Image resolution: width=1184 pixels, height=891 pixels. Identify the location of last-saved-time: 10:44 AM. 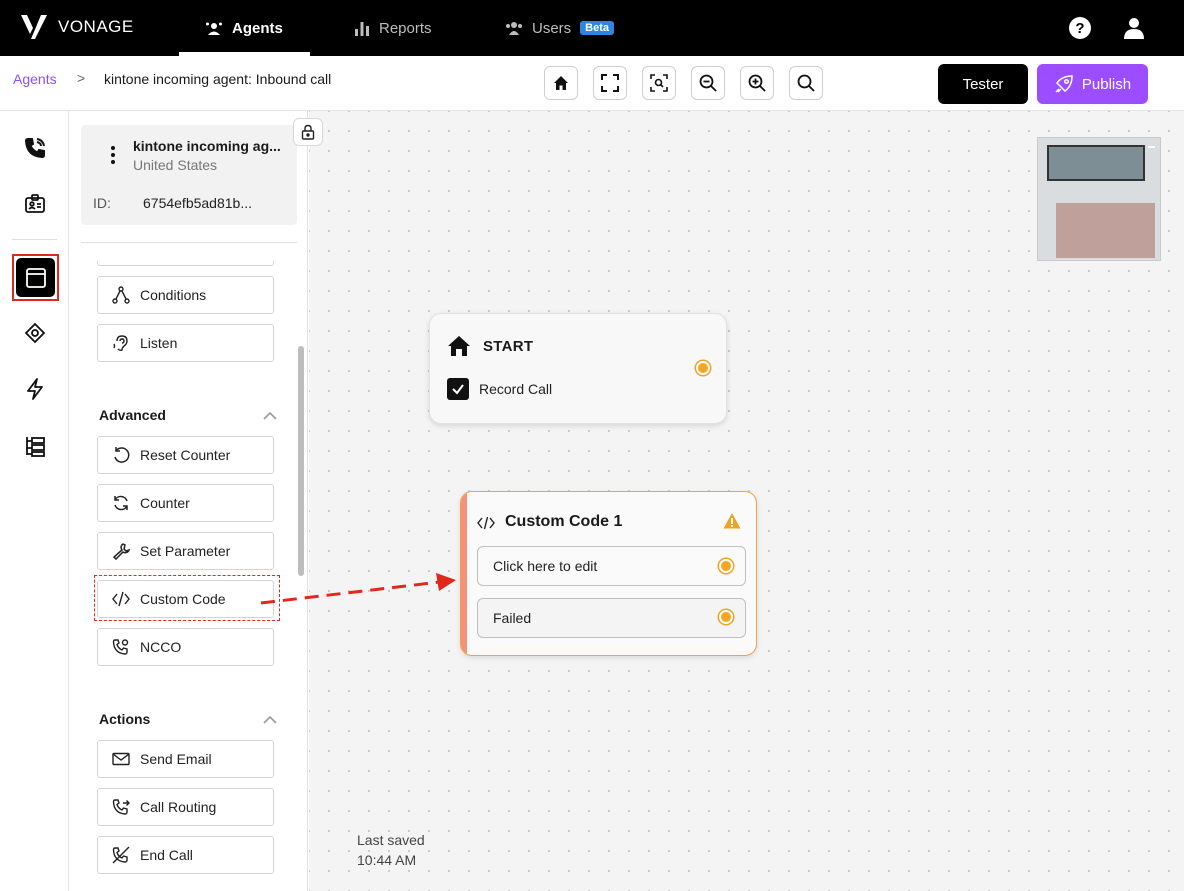
(387, 860).